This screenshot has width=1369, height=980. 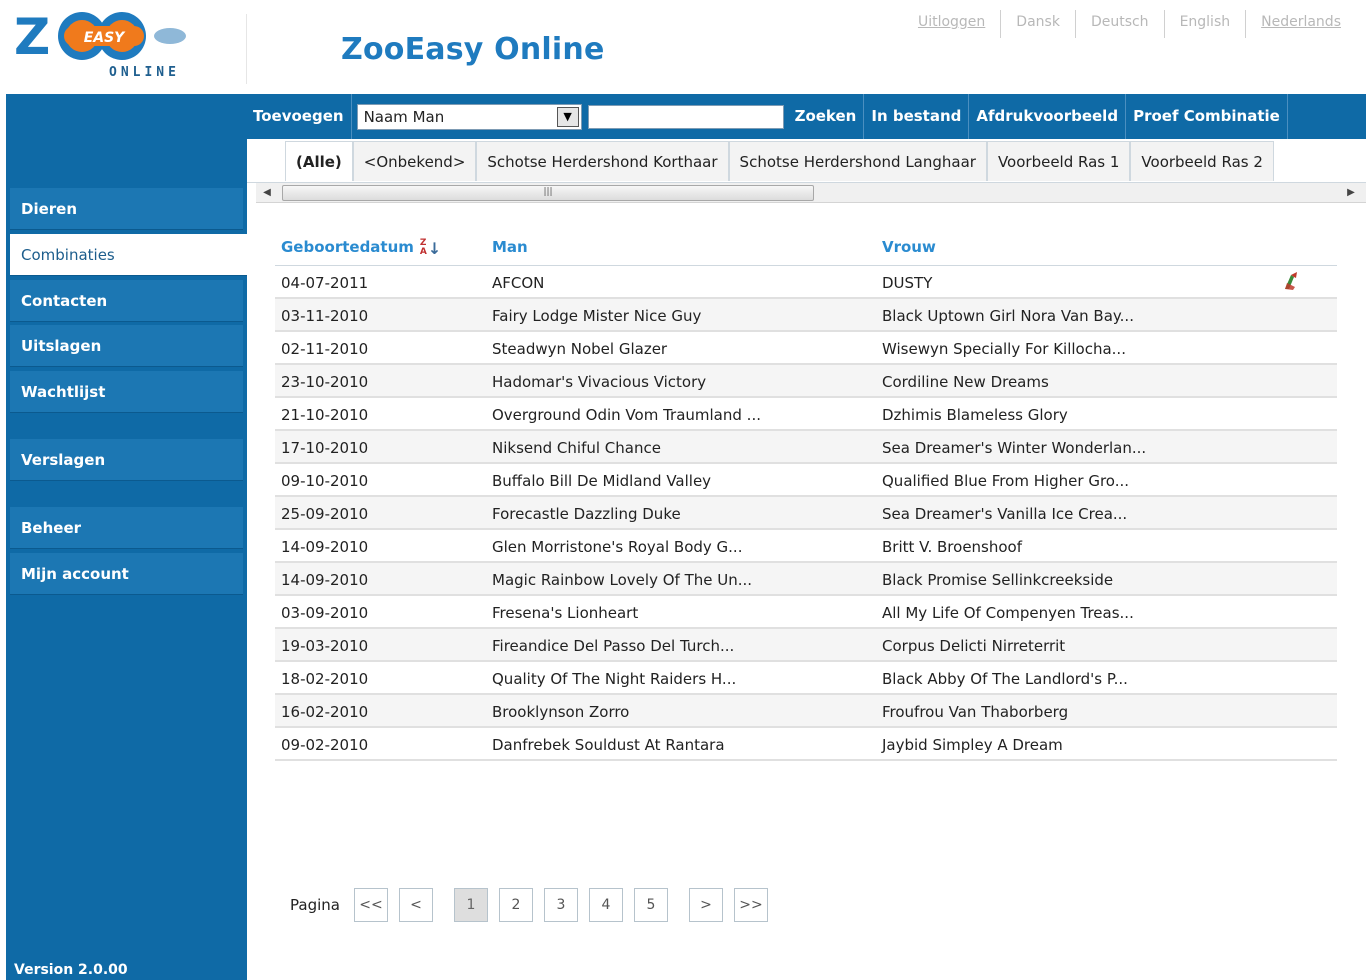 What do you see at coordinates (952, 547) in the screenshot?
I see `cell-vrouw: Britt V. Broenshoof` at bounding box center [952, 547].